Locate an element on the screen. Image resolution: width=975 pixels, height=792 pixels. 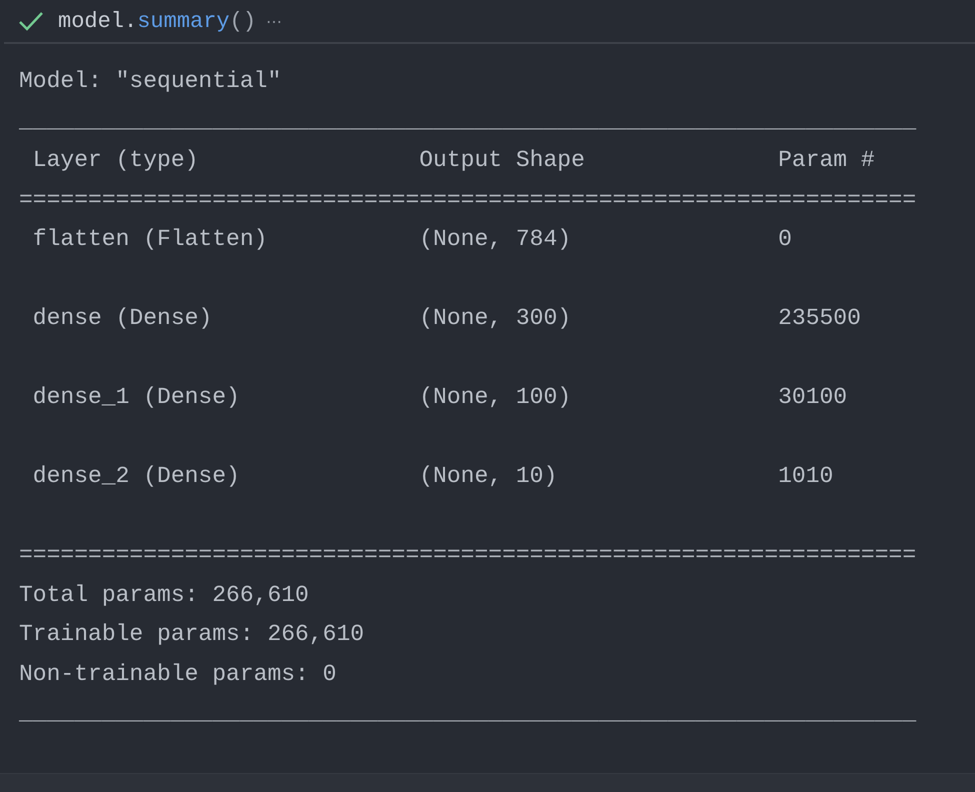
table-cell-text: 0 is located at coordinates (785, 239).